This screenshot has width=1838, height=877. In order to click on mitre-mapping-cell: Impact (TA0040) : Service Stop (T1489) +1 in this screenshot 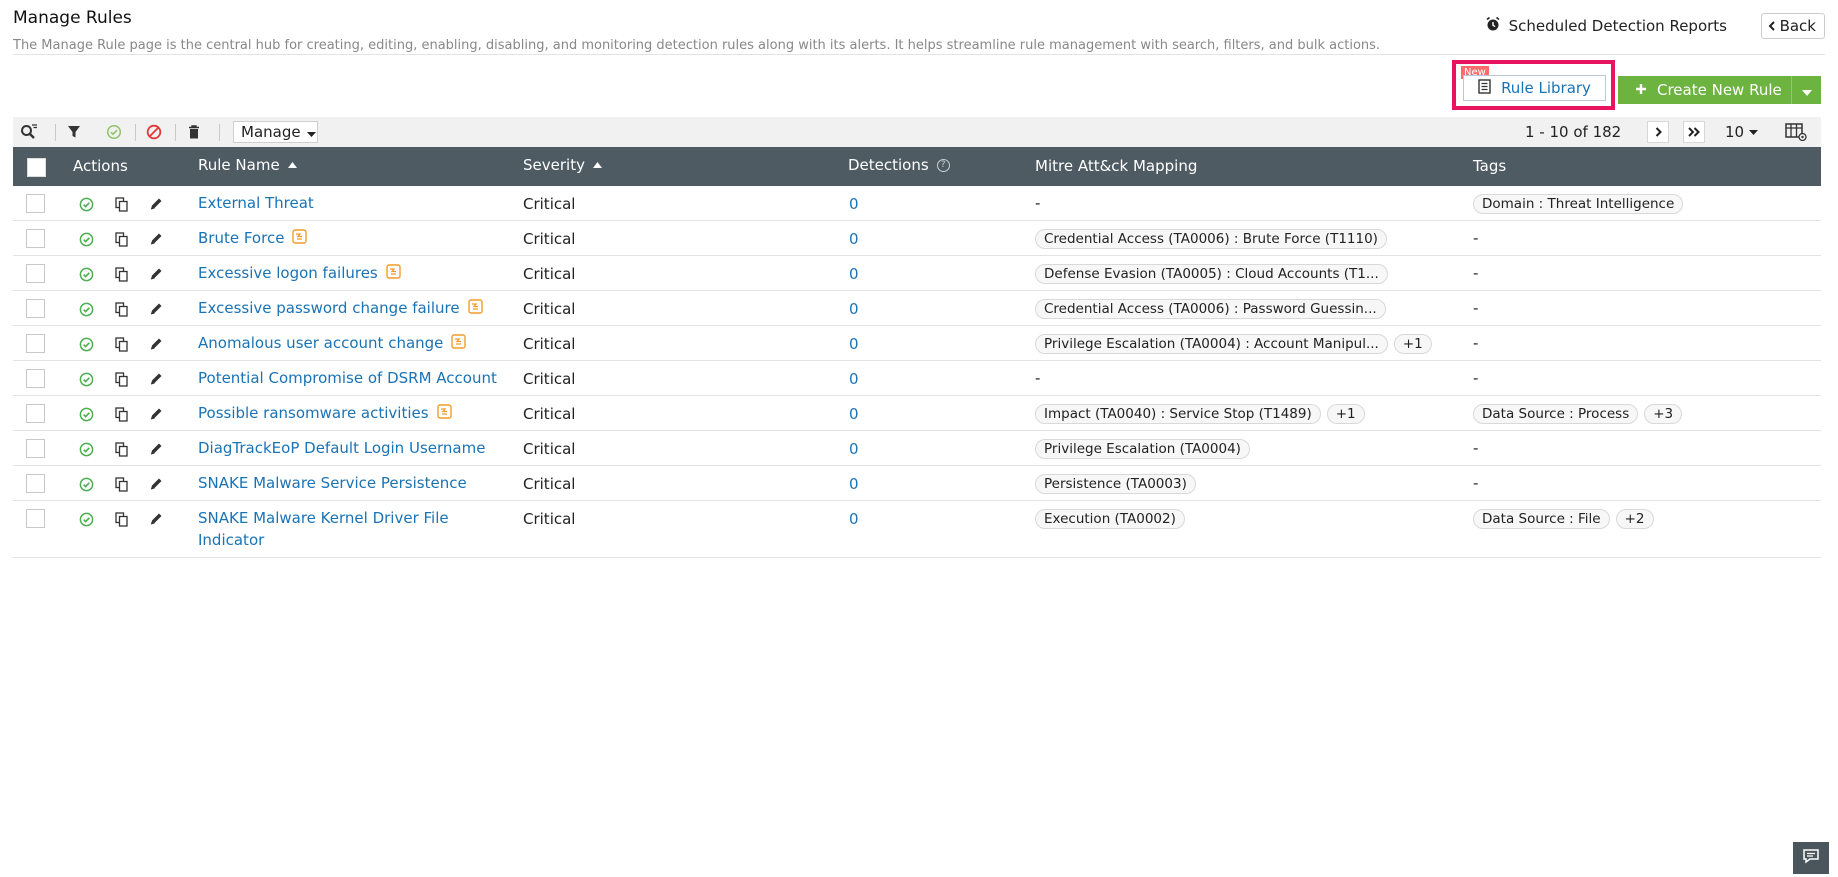, I will do `click(1200, 414)`.